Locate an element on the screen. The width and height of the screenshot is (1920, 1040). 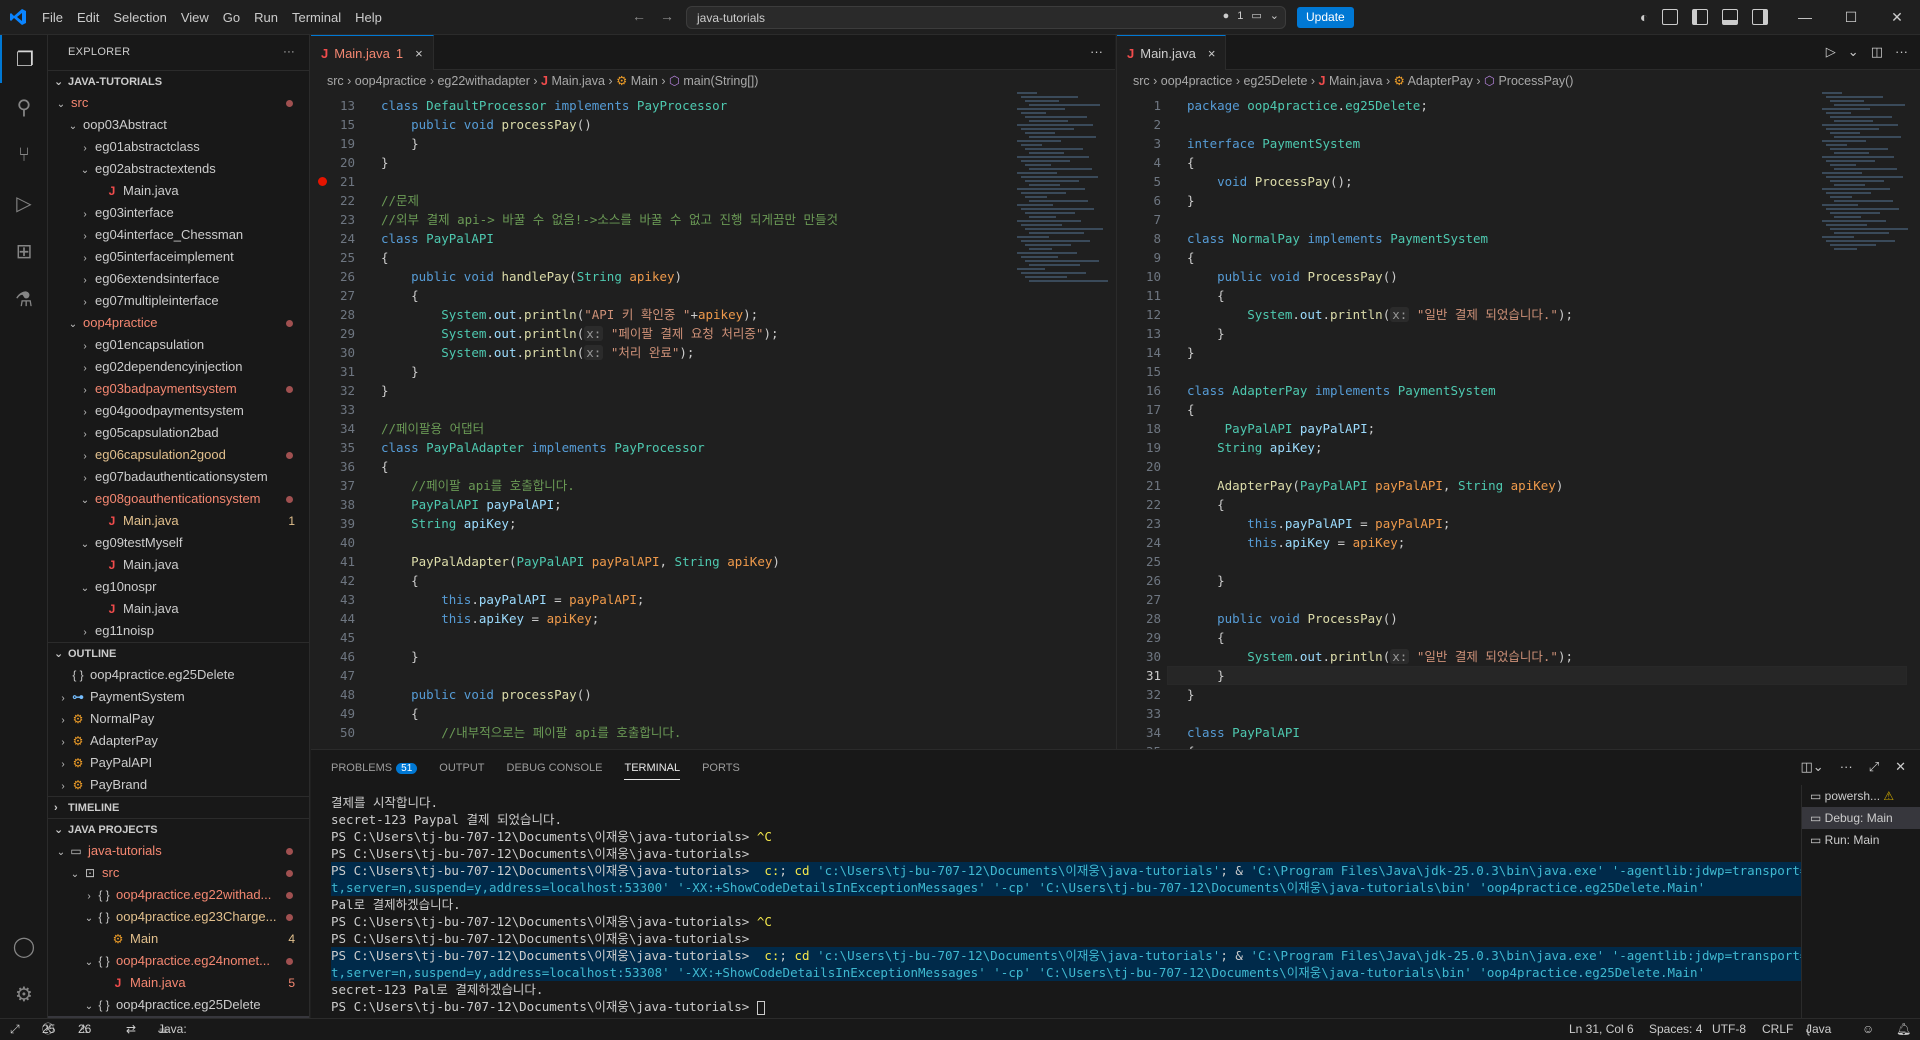
breadcrumb-item: AdapterPay is located at coordinates (1440, 81).